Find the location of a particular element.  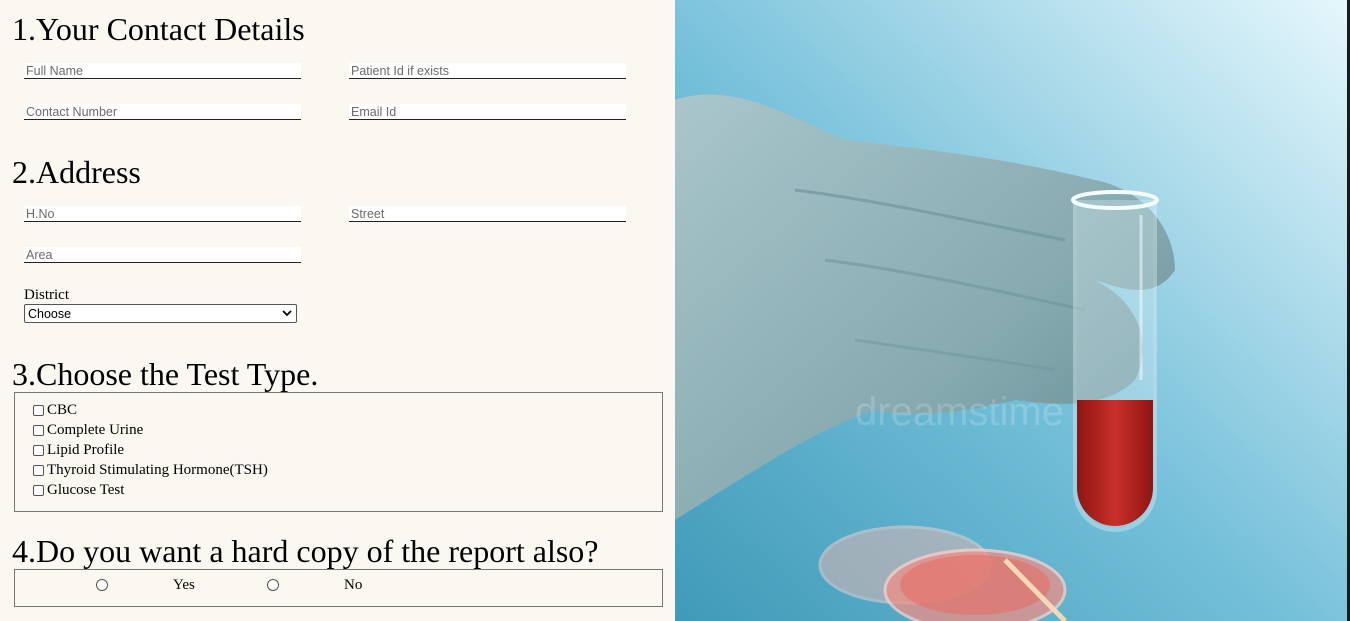

district-label: District is located at coordinates (46, 295).